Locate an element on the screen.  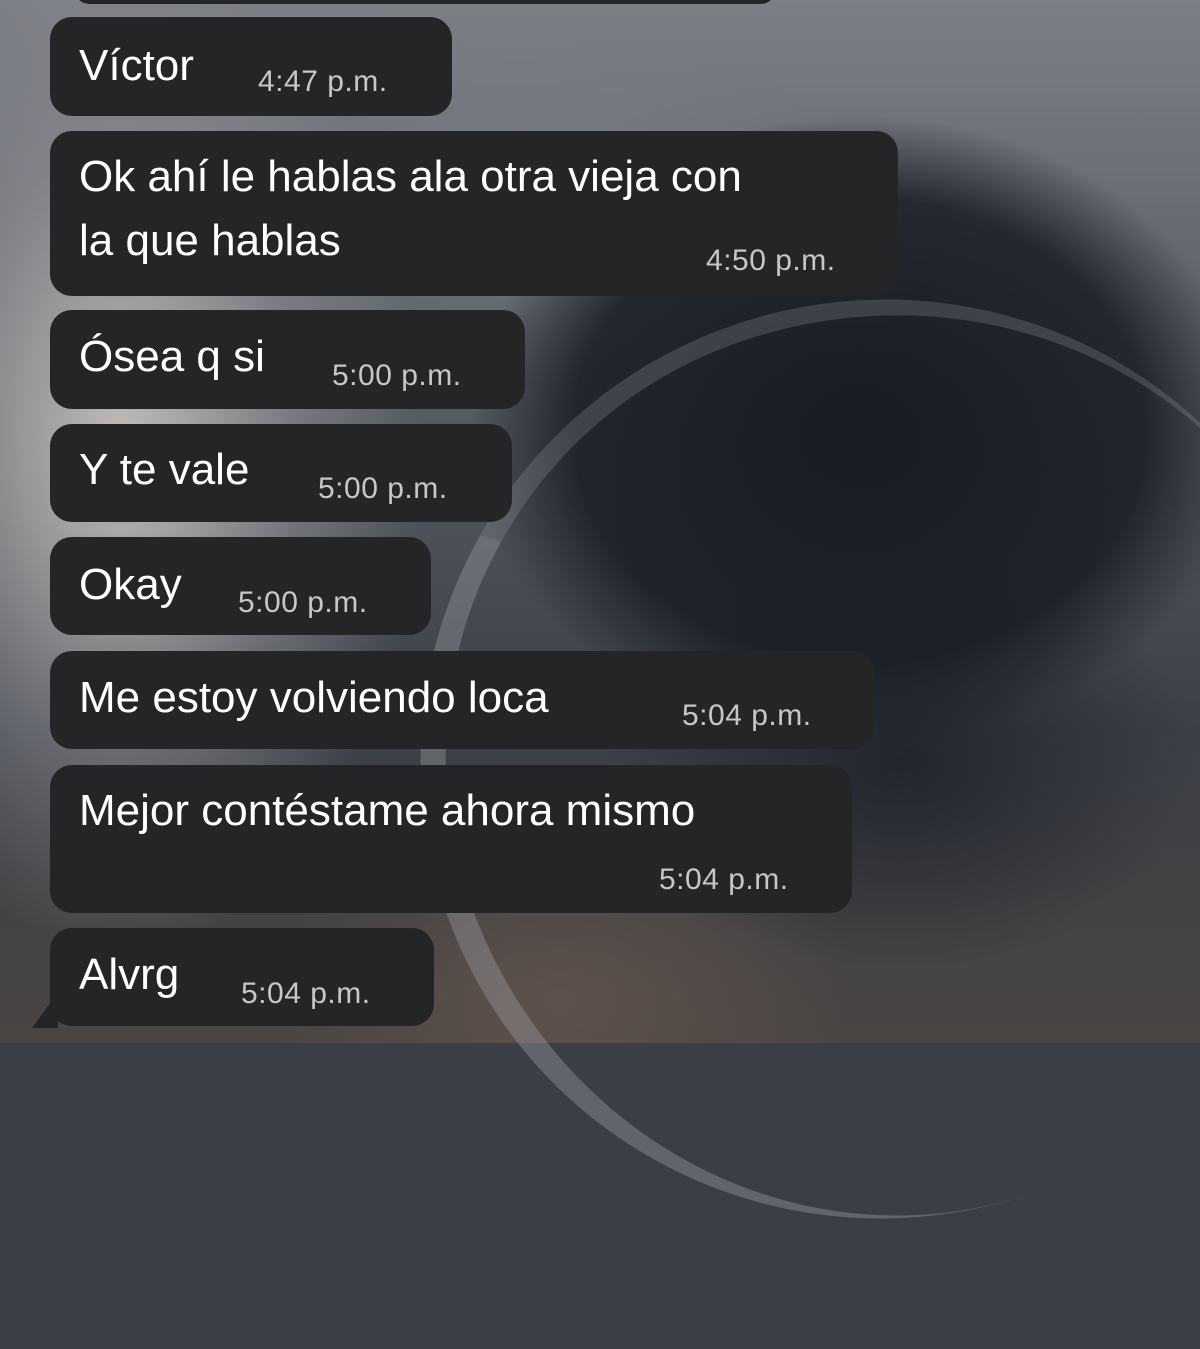
message-text: Víctor is located at coordinates (136, 65).